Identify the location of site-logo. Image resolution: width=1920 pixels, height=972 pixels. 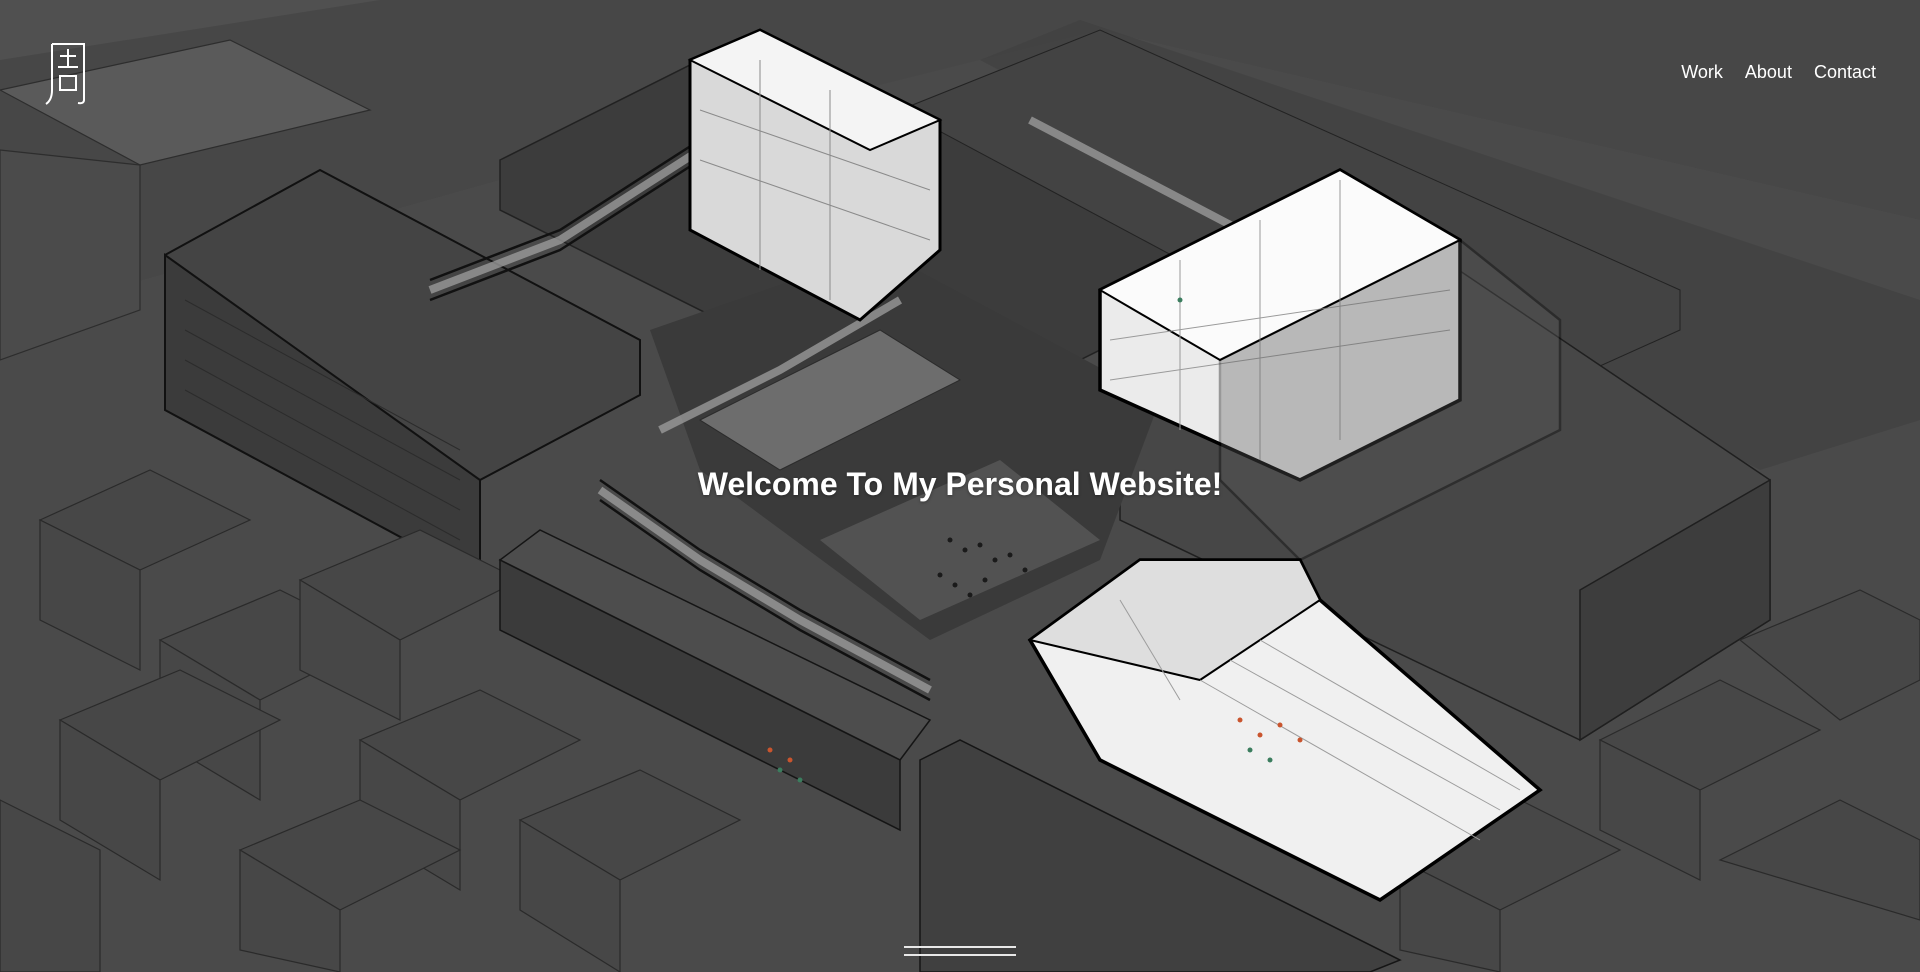
(67, 73).